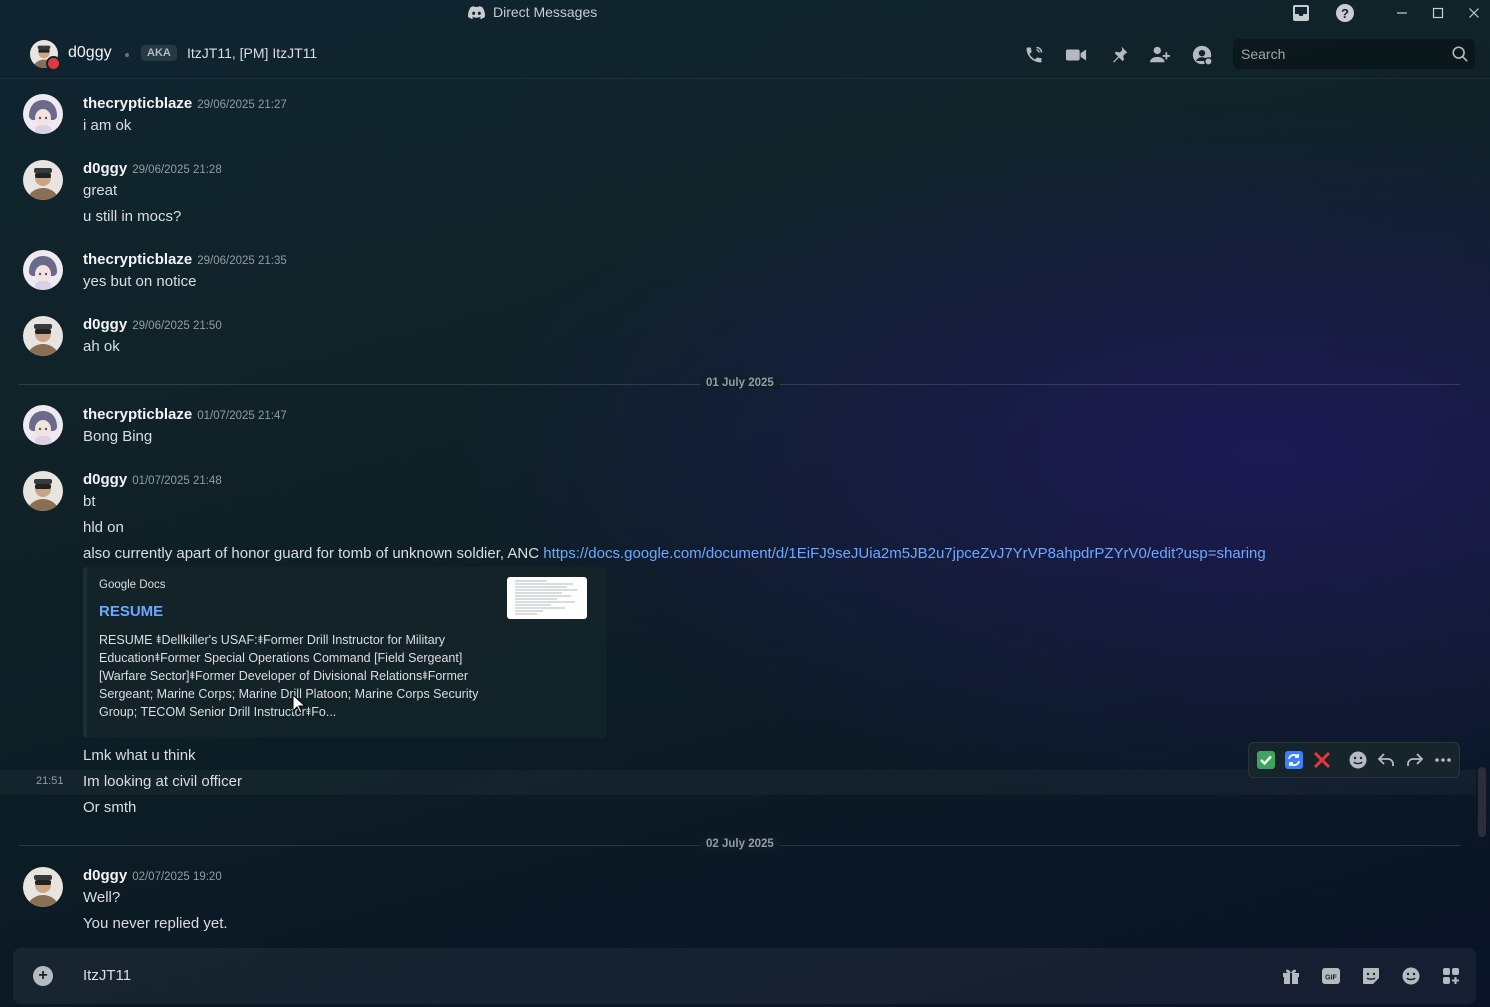 The image size is (1490, 1007). Describe the element at coordinates (132, 585) in the screenshot. I see `embed-provider: Google Docs` at that location.